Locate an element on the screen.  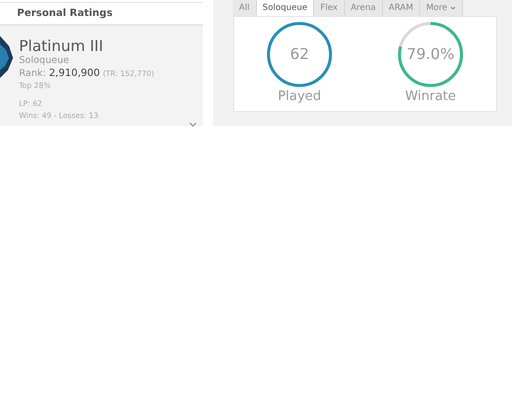
tab: ARAM is located at coordinates (401, 8).